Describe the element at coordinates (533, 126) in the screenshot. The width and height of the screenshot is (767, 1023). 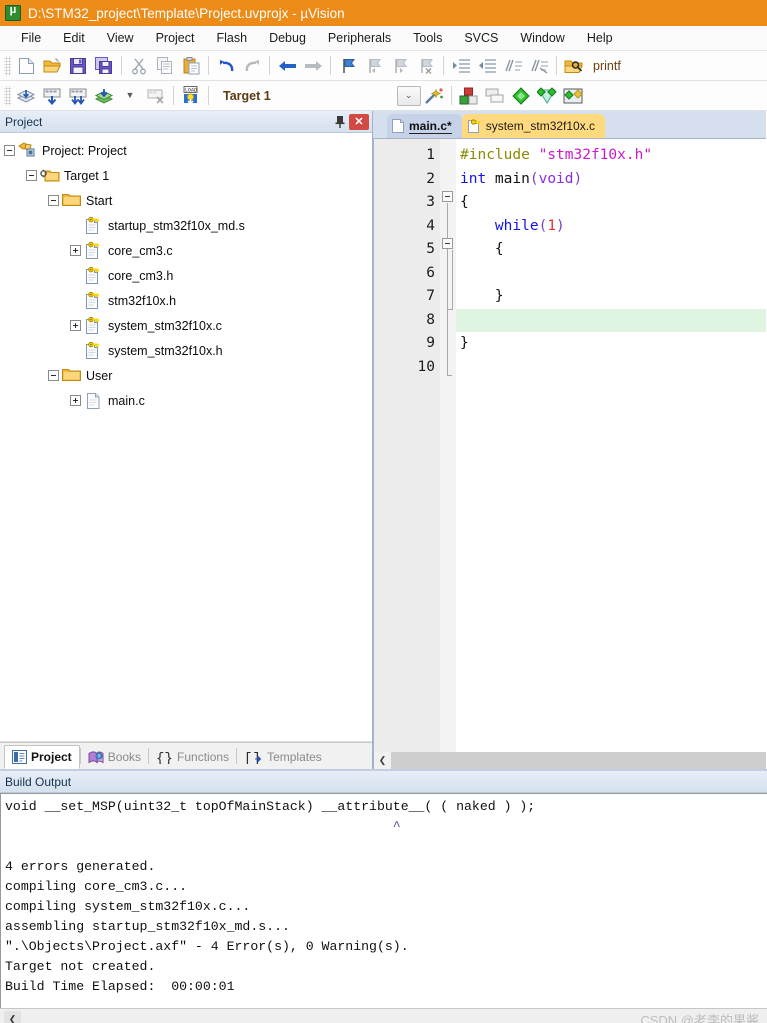
I see `tab-system-stm32f10x-c: system_stm32f10x.c` at that location.